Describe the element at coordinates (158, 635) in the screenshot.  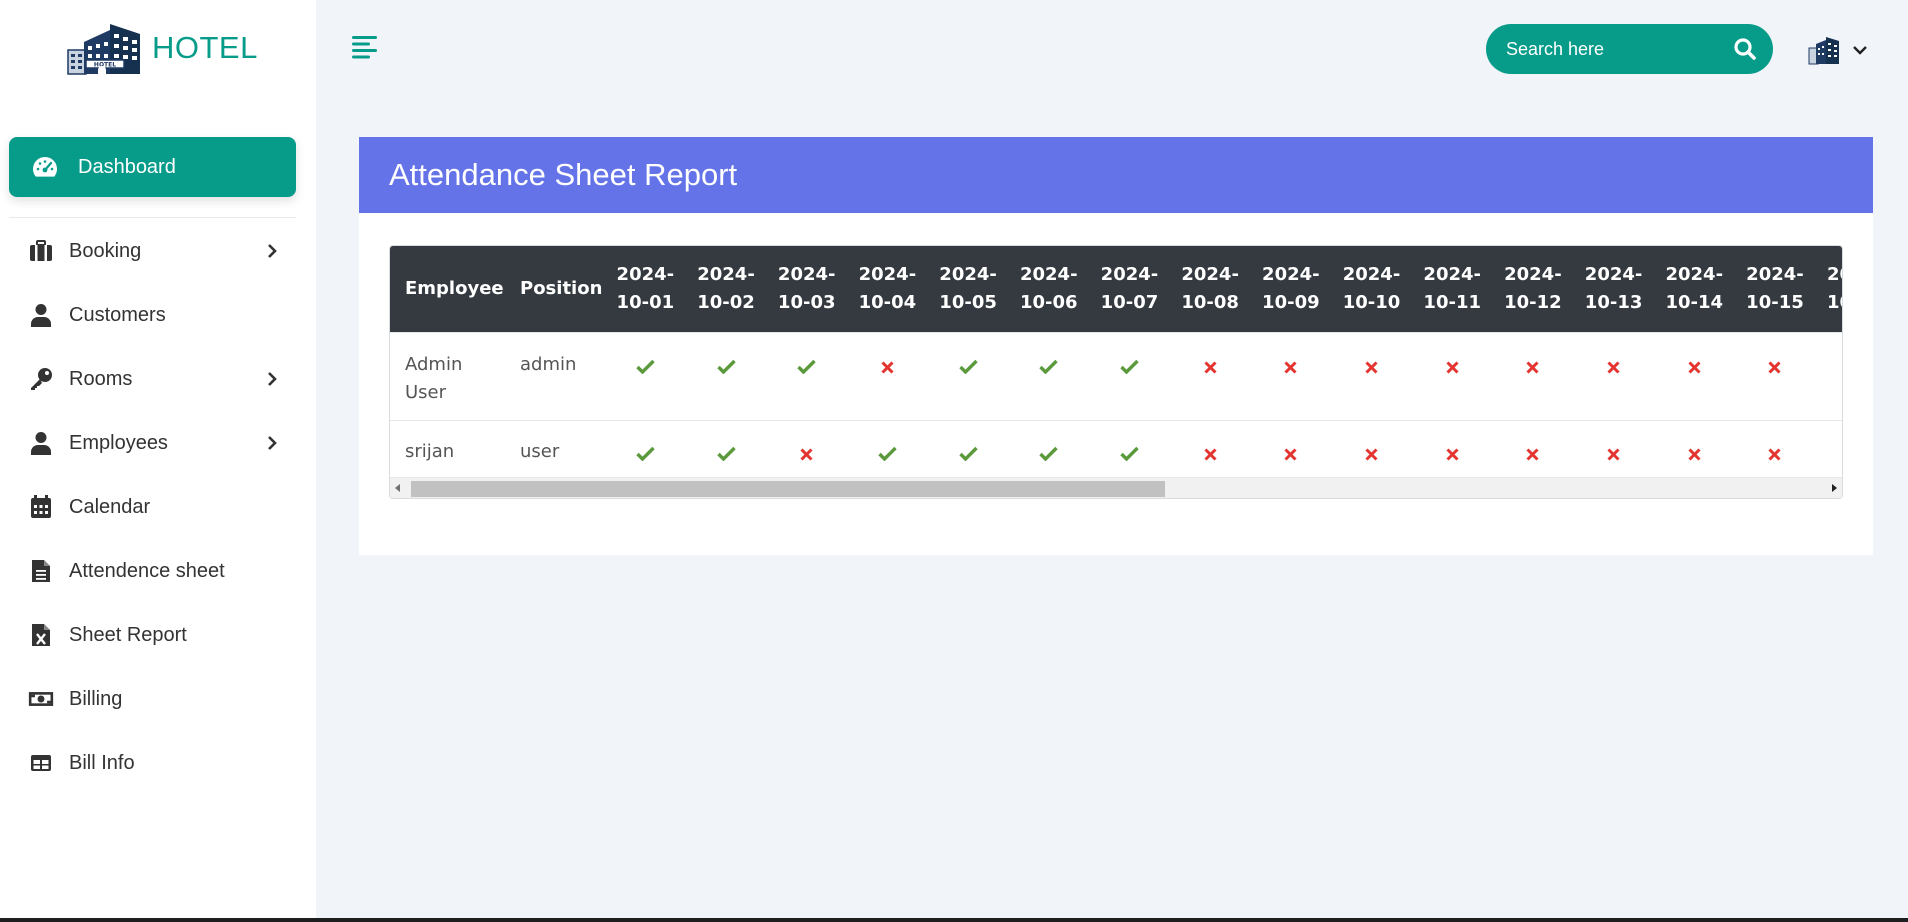
I see `sidebar-item-sheet-report: Sheet Report` at that location.